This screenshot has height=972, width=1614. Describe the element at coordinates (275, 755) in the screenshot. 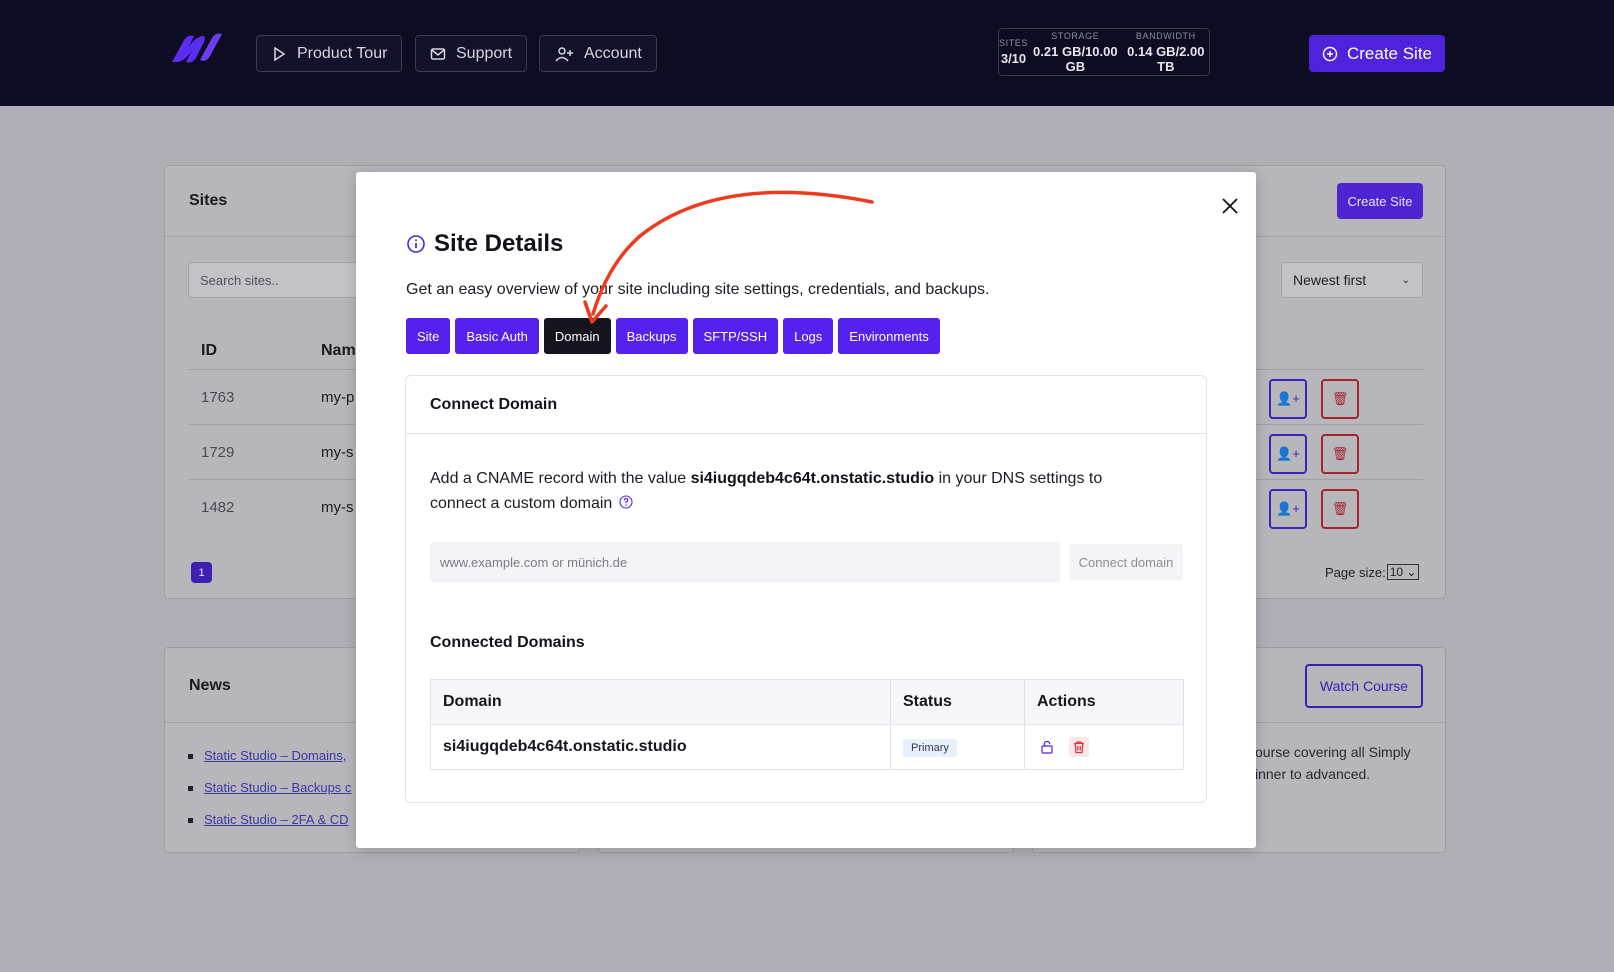

I see `news-link: Static Studio – Domains,` at that location.